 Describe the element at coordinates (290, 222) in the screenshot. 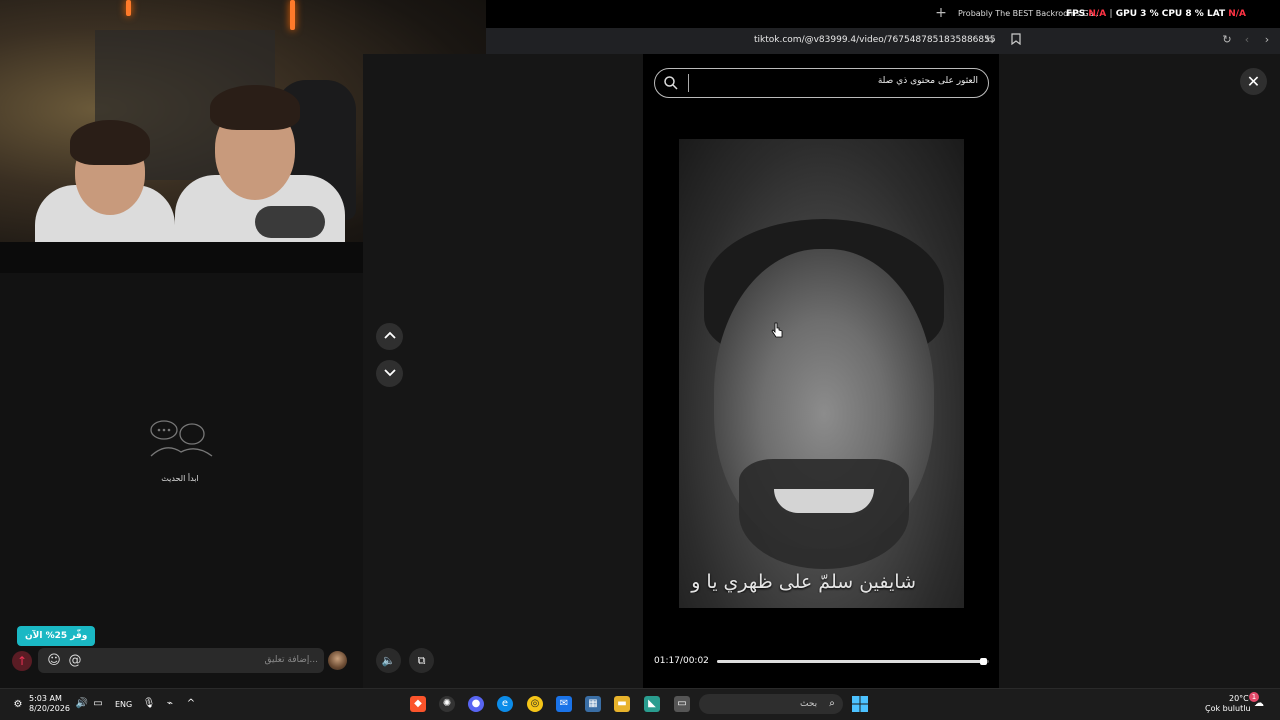

I see `microphone` at that location.